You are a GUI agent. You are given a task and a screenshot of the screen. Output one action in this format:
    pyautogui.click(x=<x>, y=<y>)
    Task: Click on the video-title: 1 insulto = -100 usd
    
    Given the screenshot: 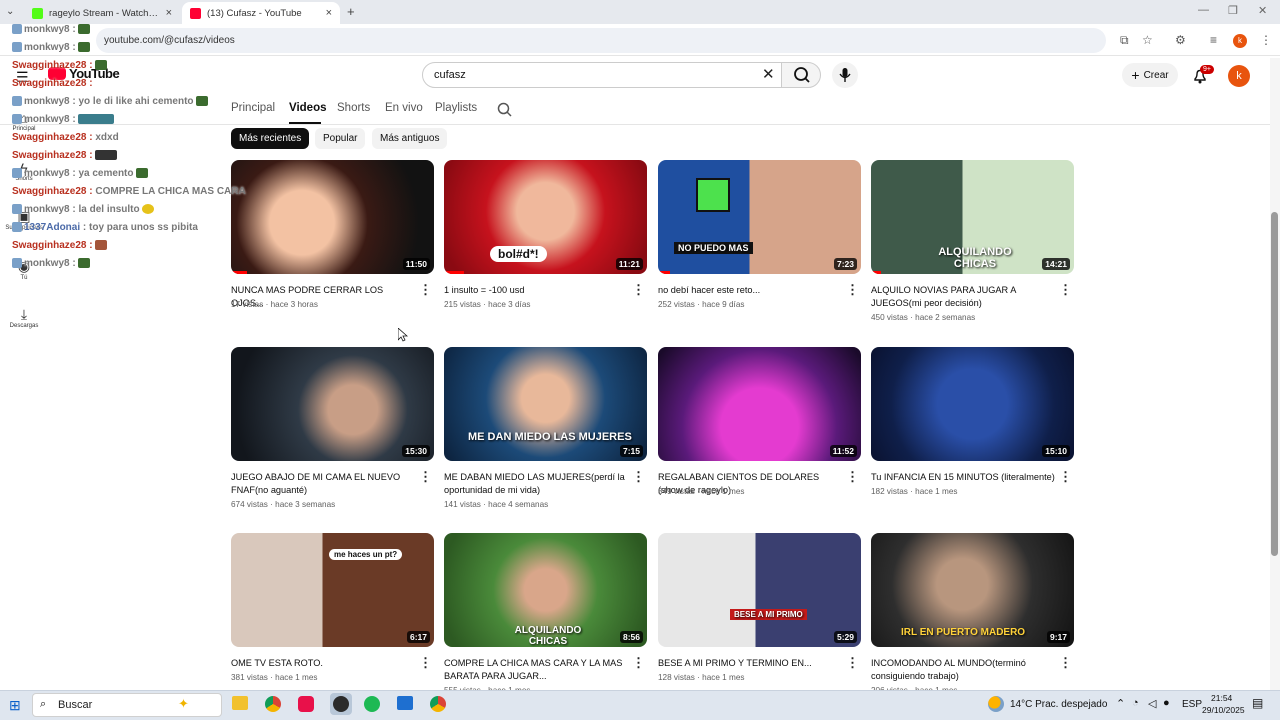 What is the action you would take?
    pyautogui.click(x=536, y=290)
    